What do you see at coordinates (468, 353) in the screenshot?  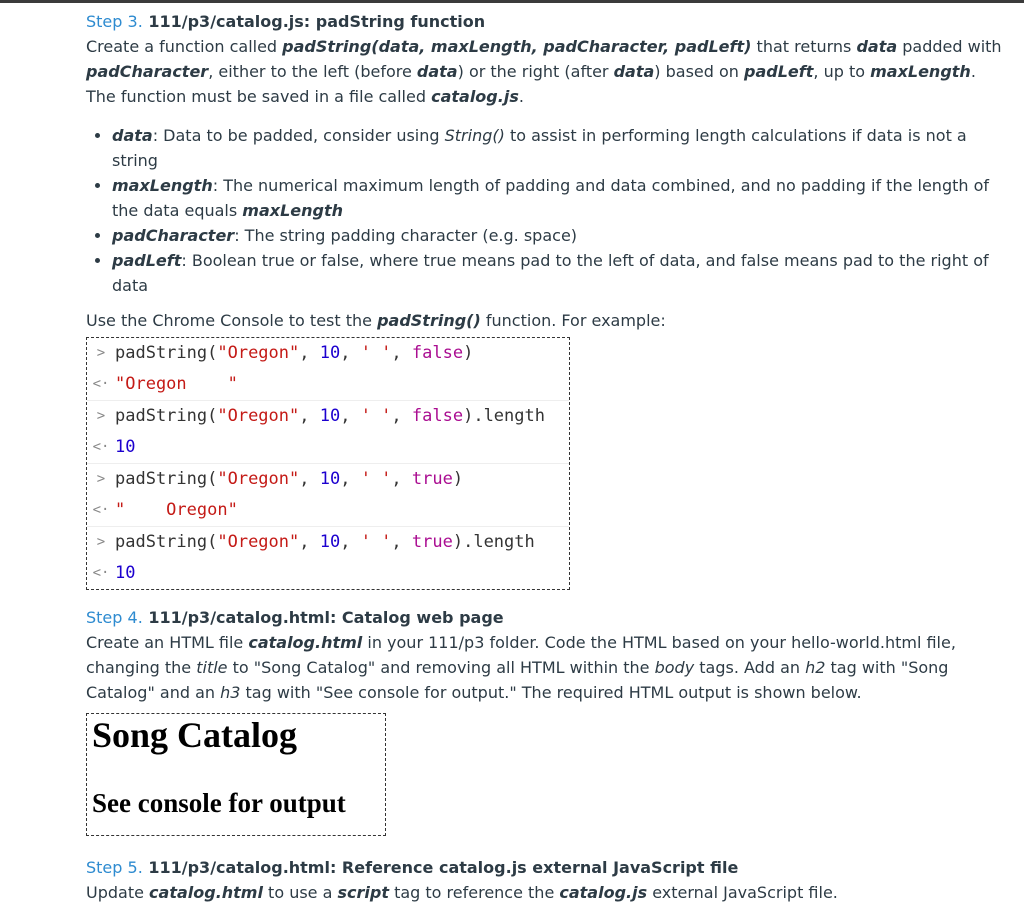 I see `code: )` at bounding box center [468, 353].